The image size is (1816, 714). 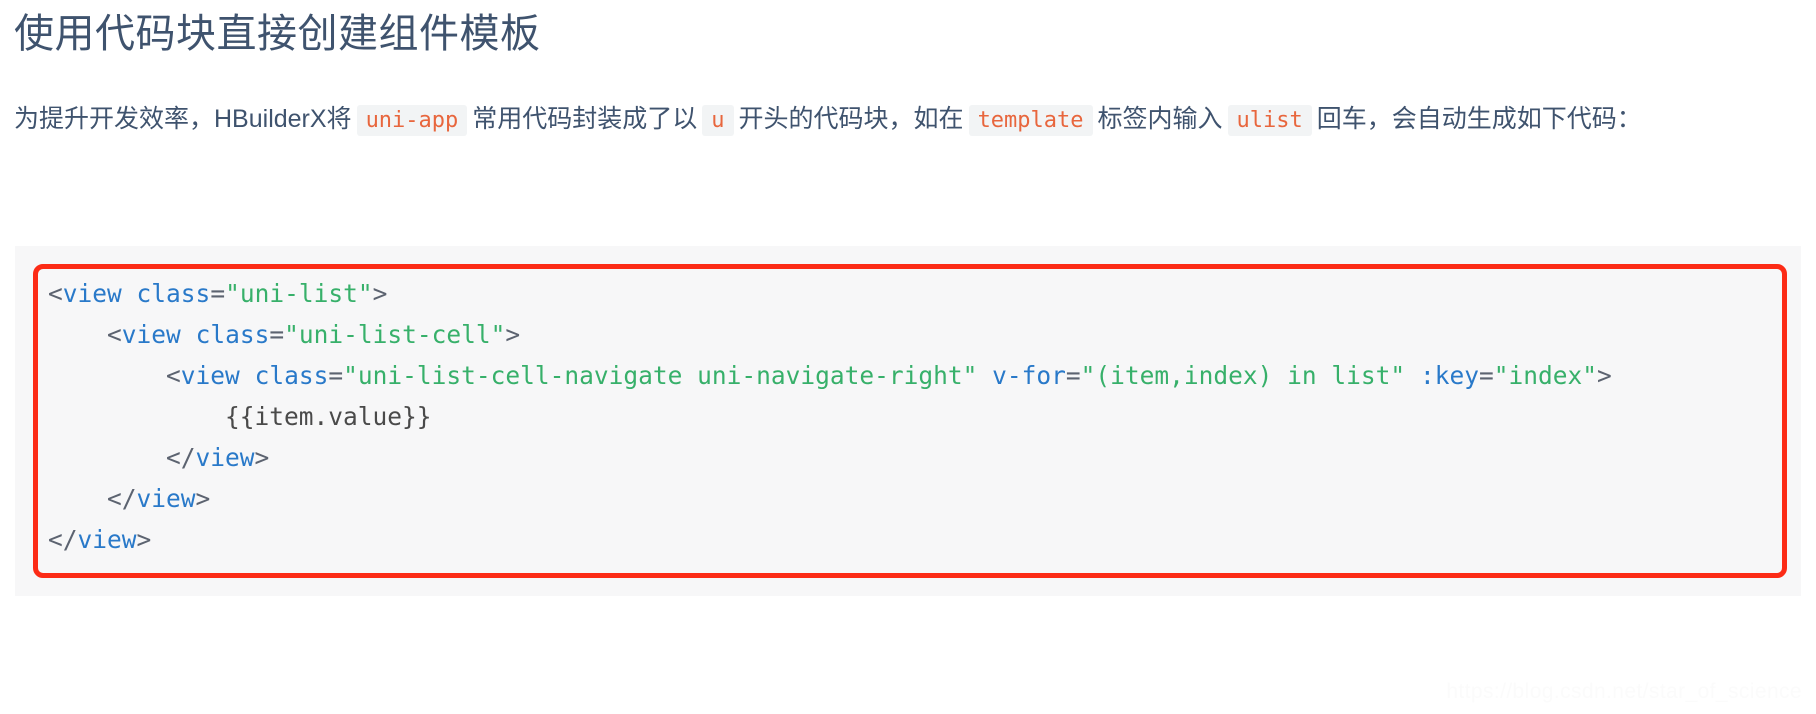 I want to click on paragraph-text: 开头的代码块，如在, so click(x=851, y=119).